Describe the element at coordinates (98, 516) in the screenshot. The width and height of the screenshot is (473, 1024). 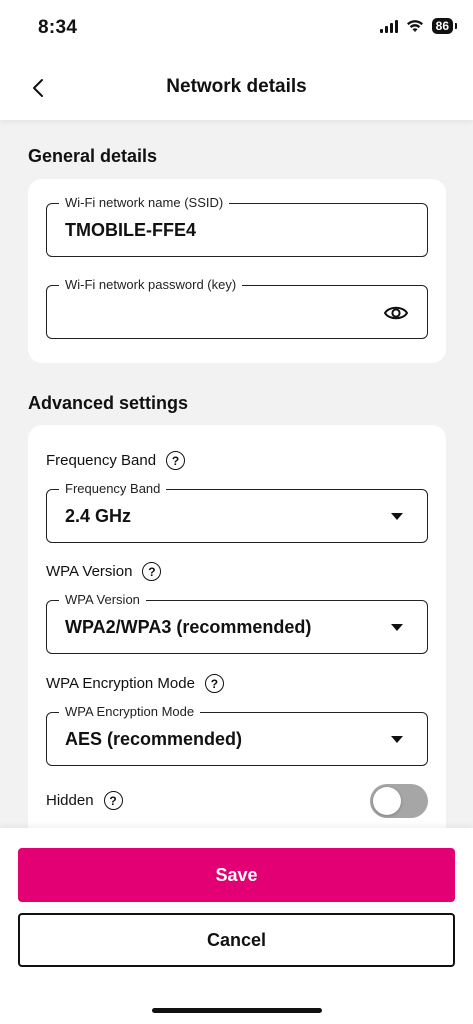
I see `frequency-band-value: 2.4 GHz` at that location.